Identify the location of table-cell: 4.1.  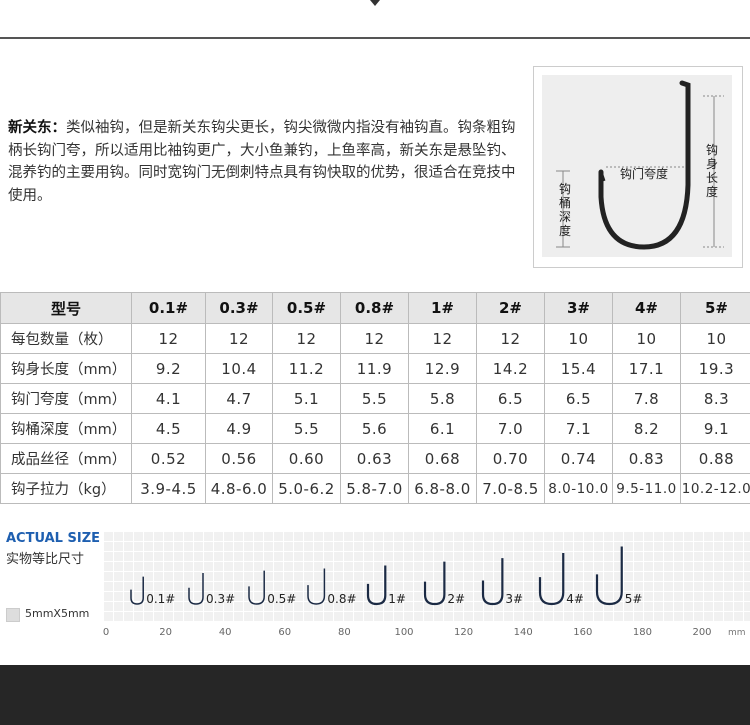
(168, 398).